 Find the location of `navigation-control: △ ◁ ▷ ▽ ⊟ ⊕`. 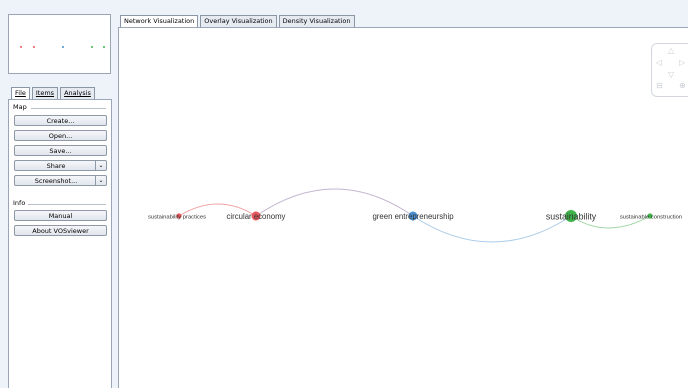

navigation-control: △ ◁ ▷ ▽ ⊟ ⊕ is located at coordinates (669, 70).